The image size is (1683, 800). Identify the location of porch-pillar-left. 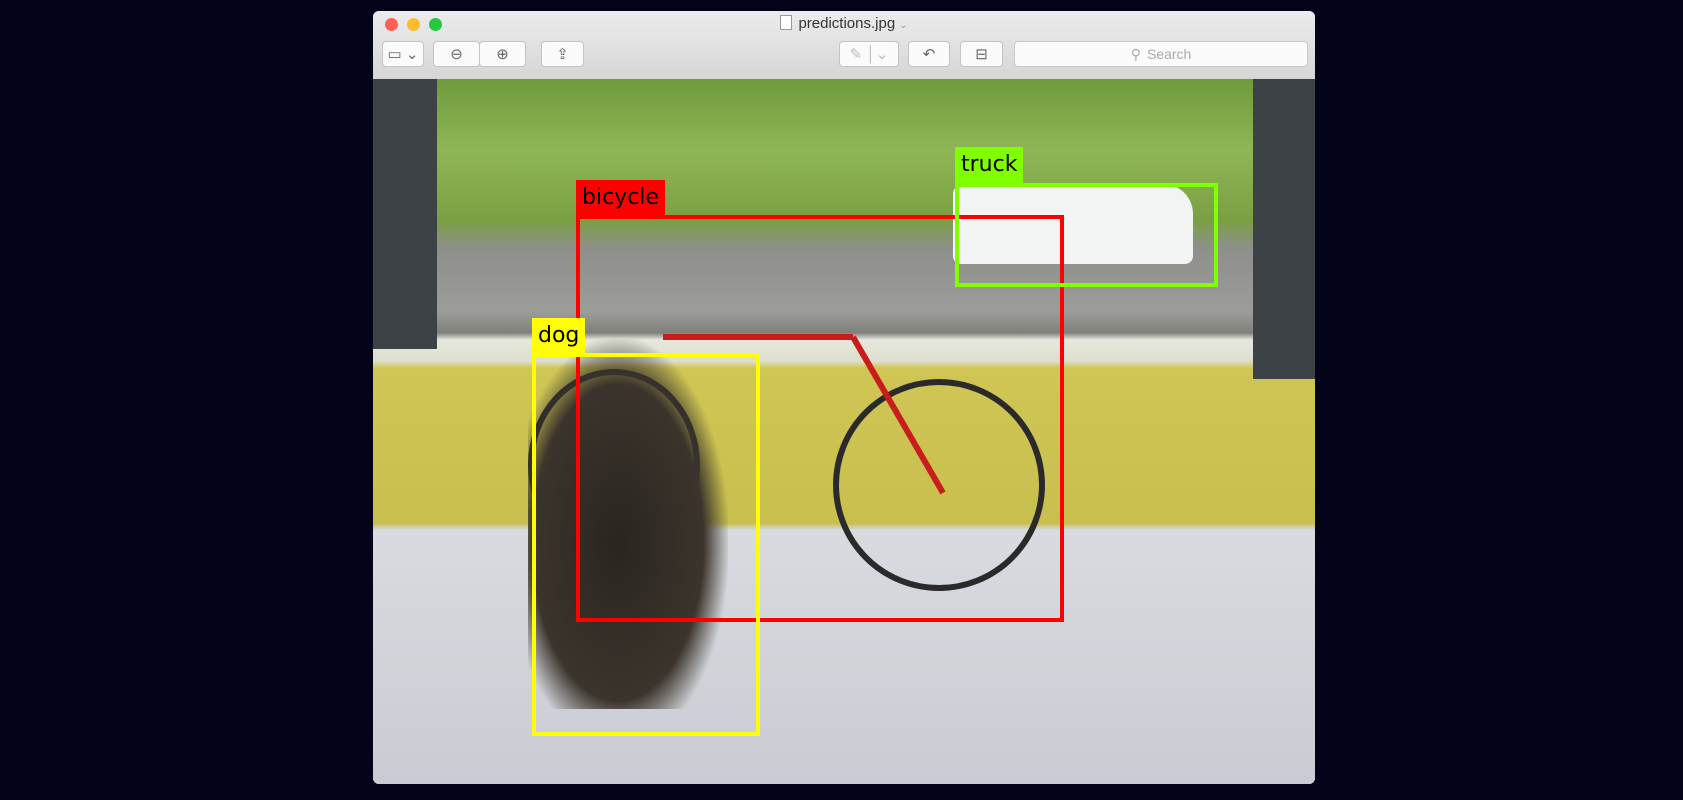
(405, 214).